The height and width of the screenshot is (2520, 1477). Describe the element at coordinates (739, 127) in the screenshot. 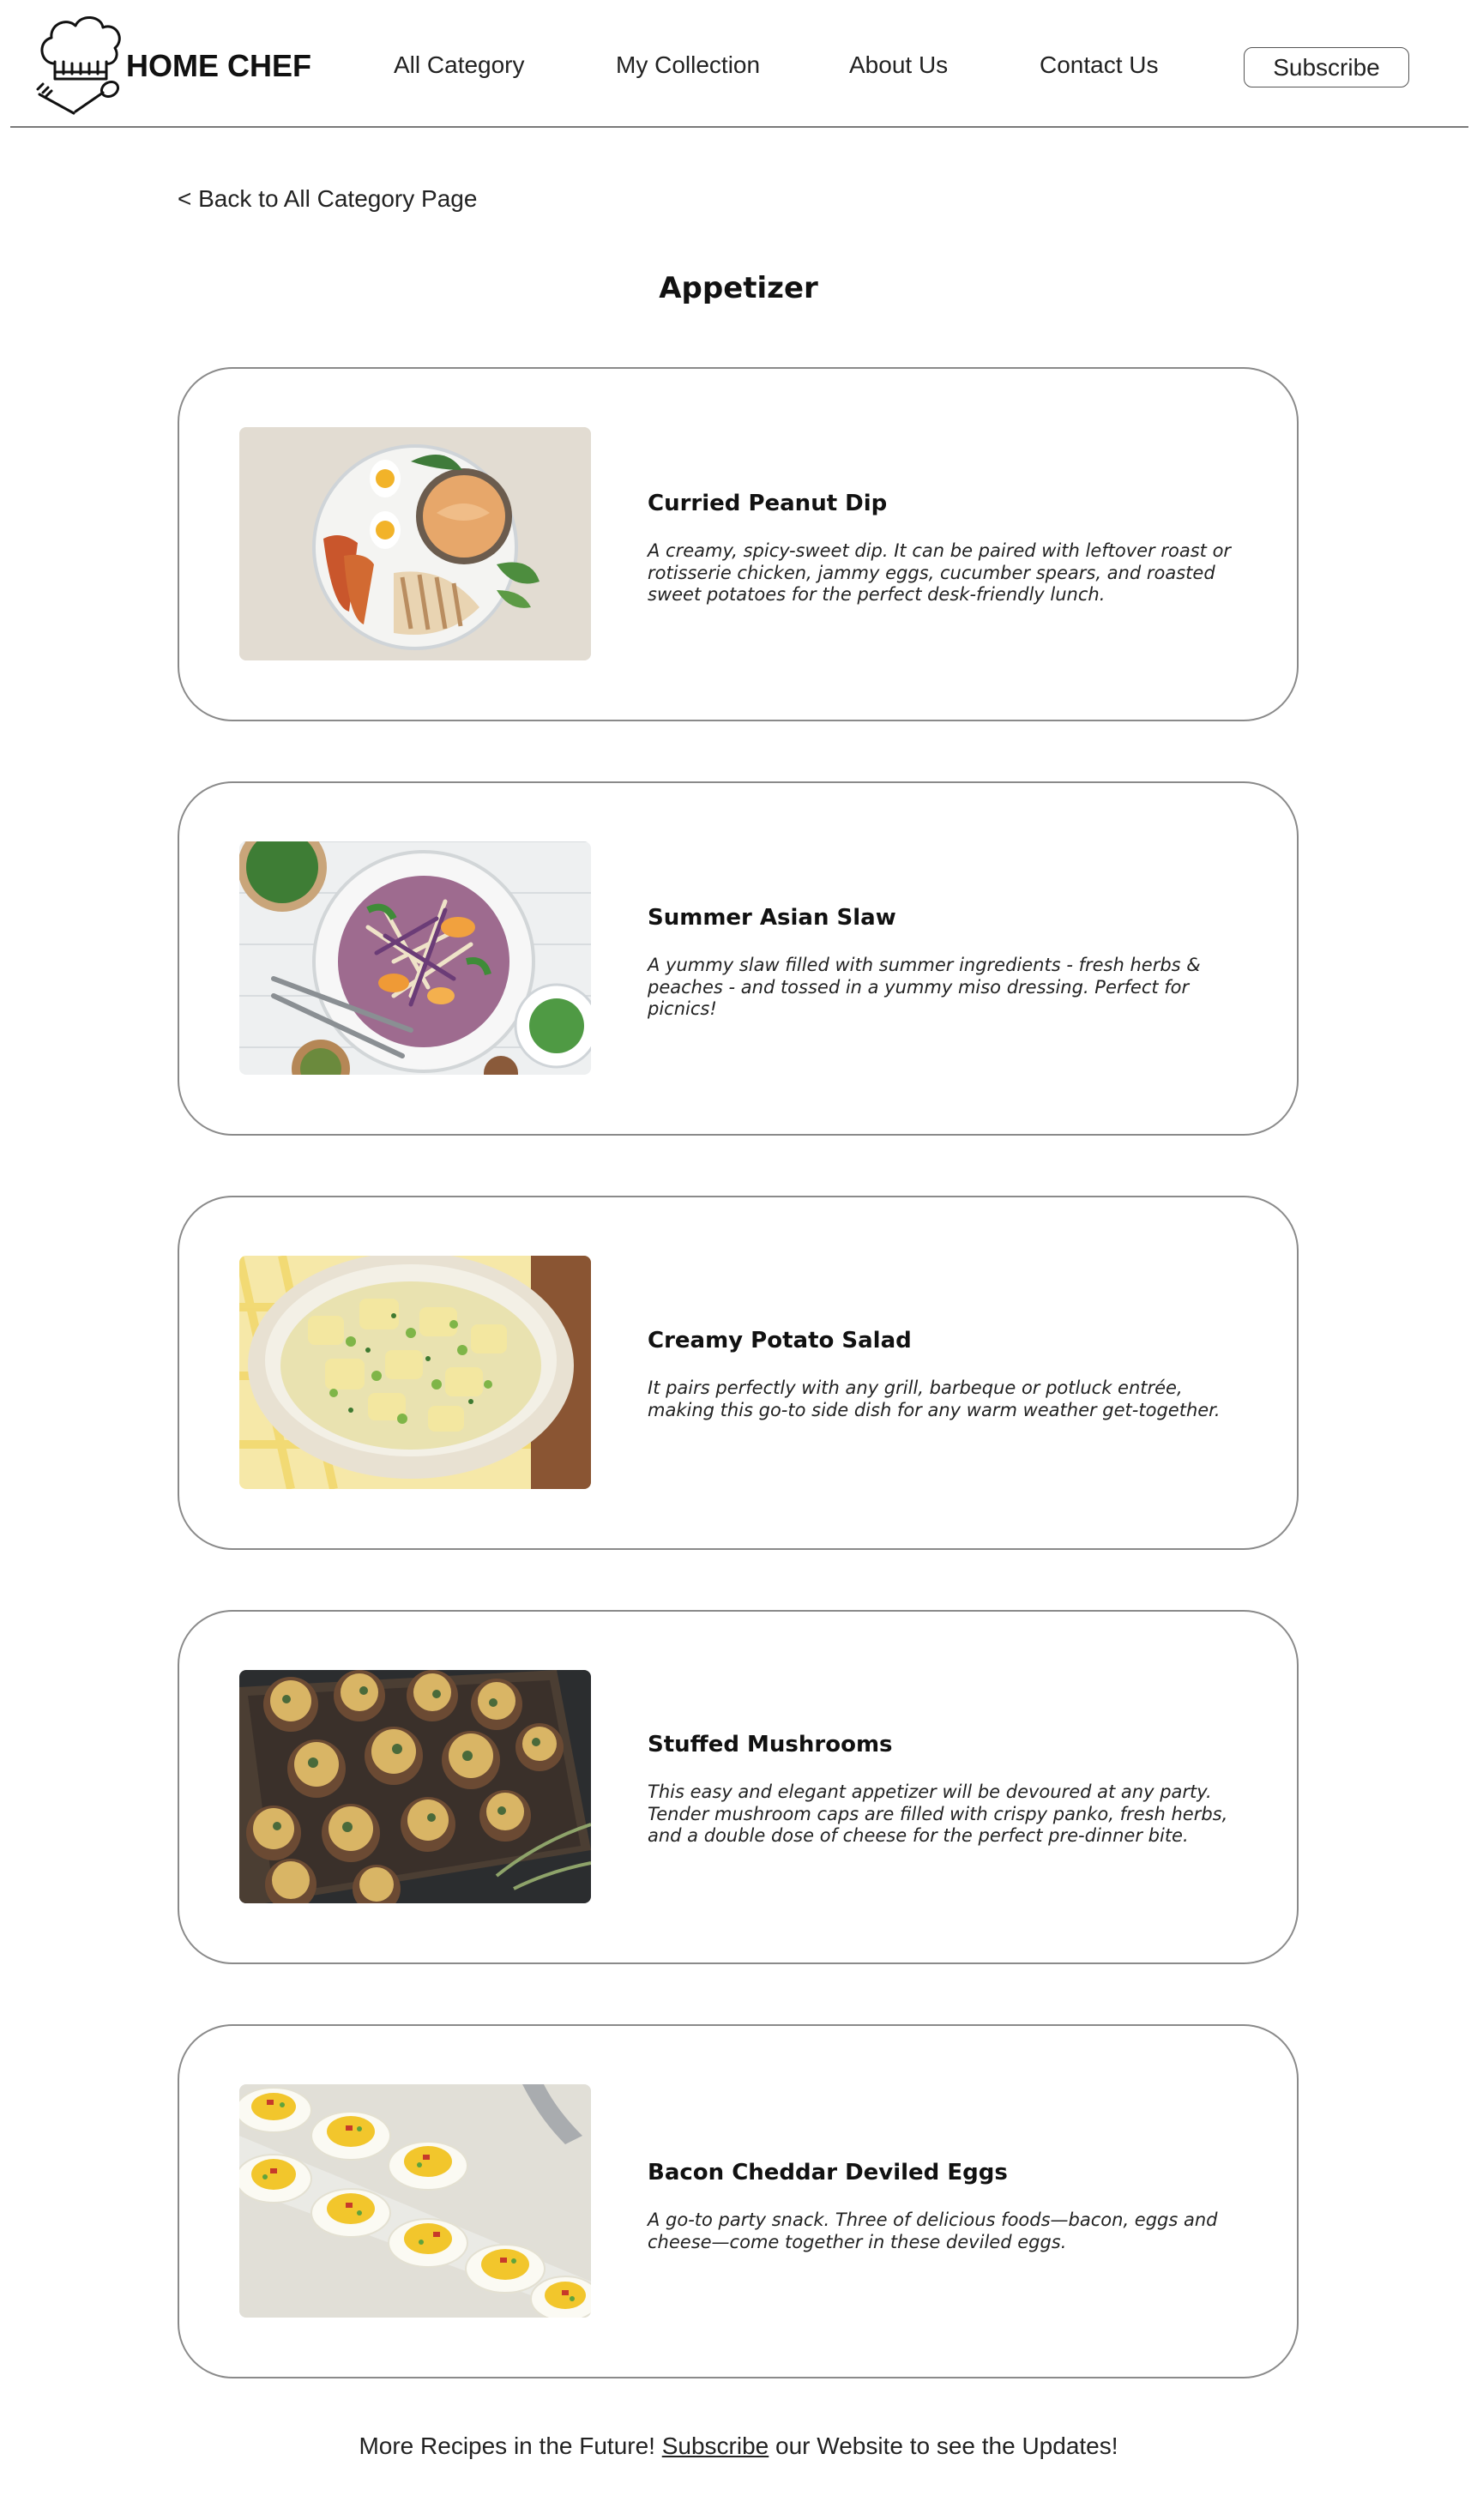

I see `header-divider` at that location.